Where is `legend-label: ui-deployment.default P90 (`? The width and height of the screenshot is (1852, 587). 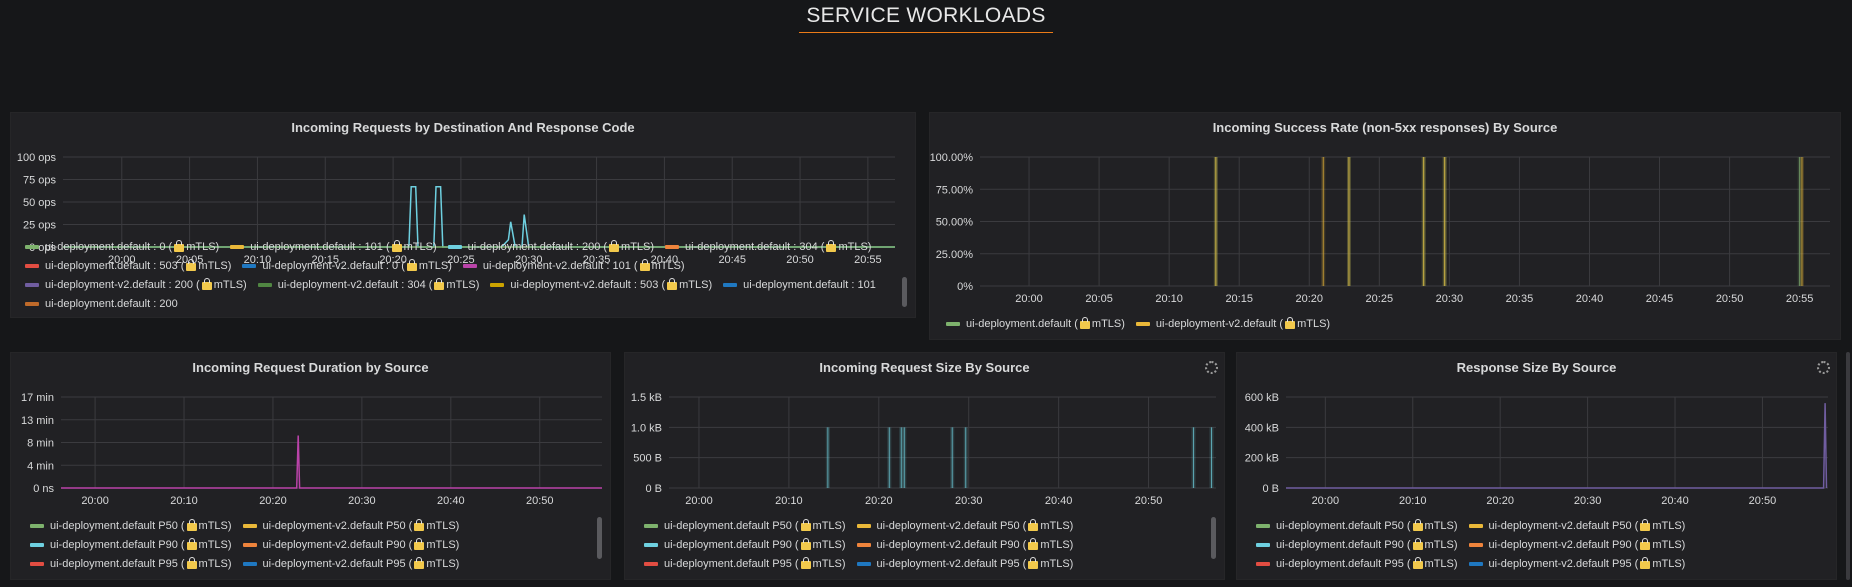 legend-label: ui-deployment.default P90 ( is located at coordinates (731, 544).